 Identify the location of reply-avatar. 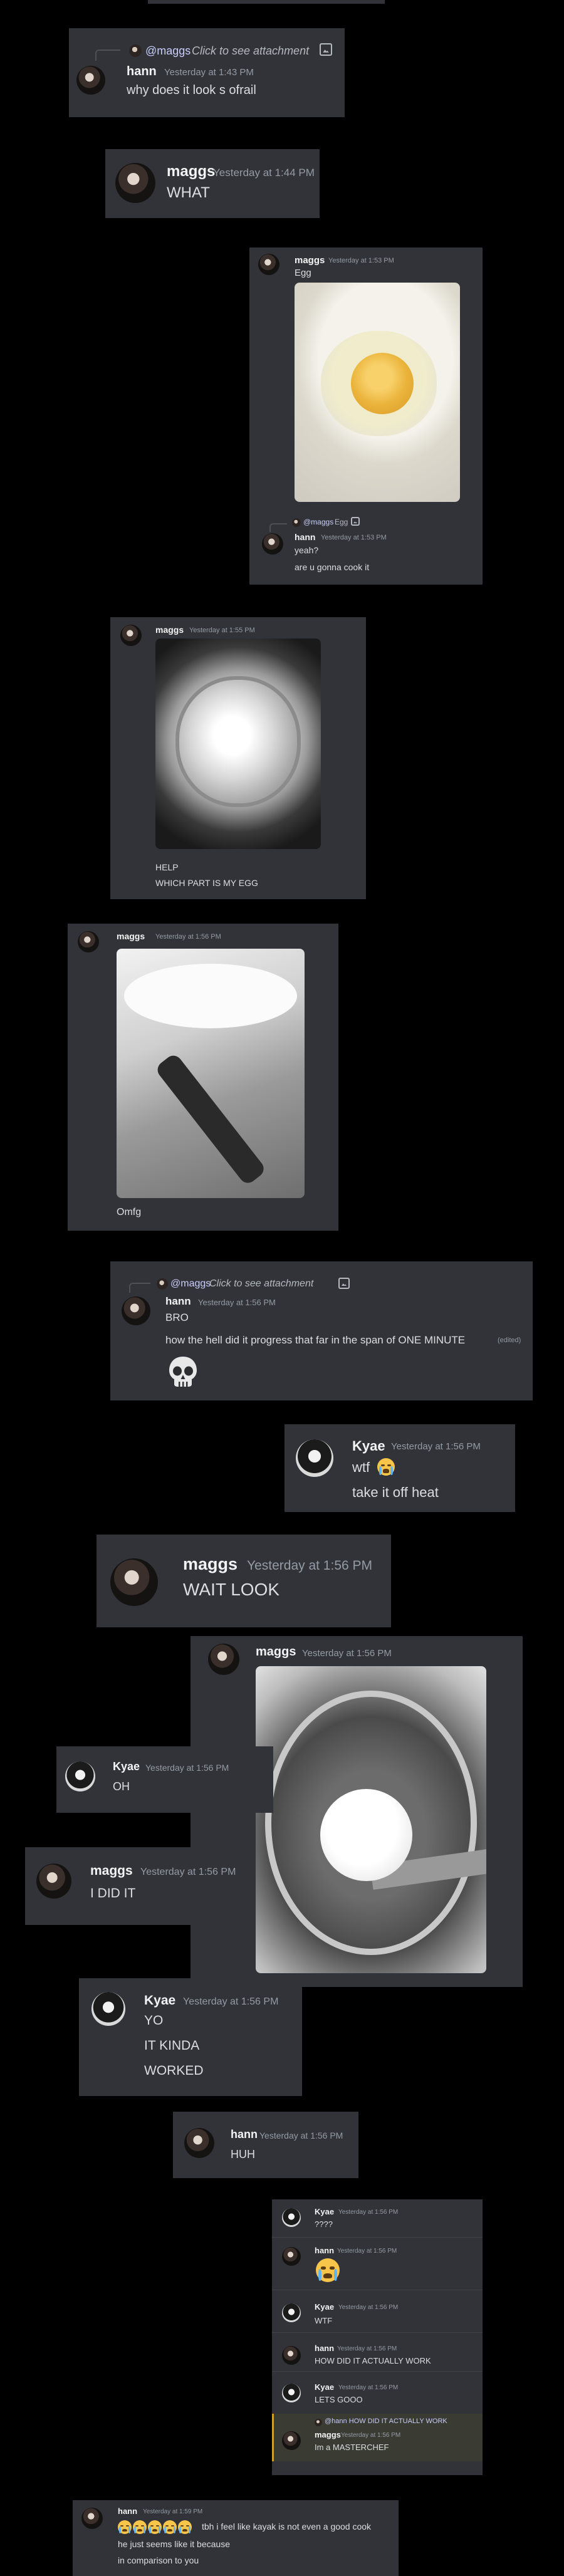
(163, 1284).